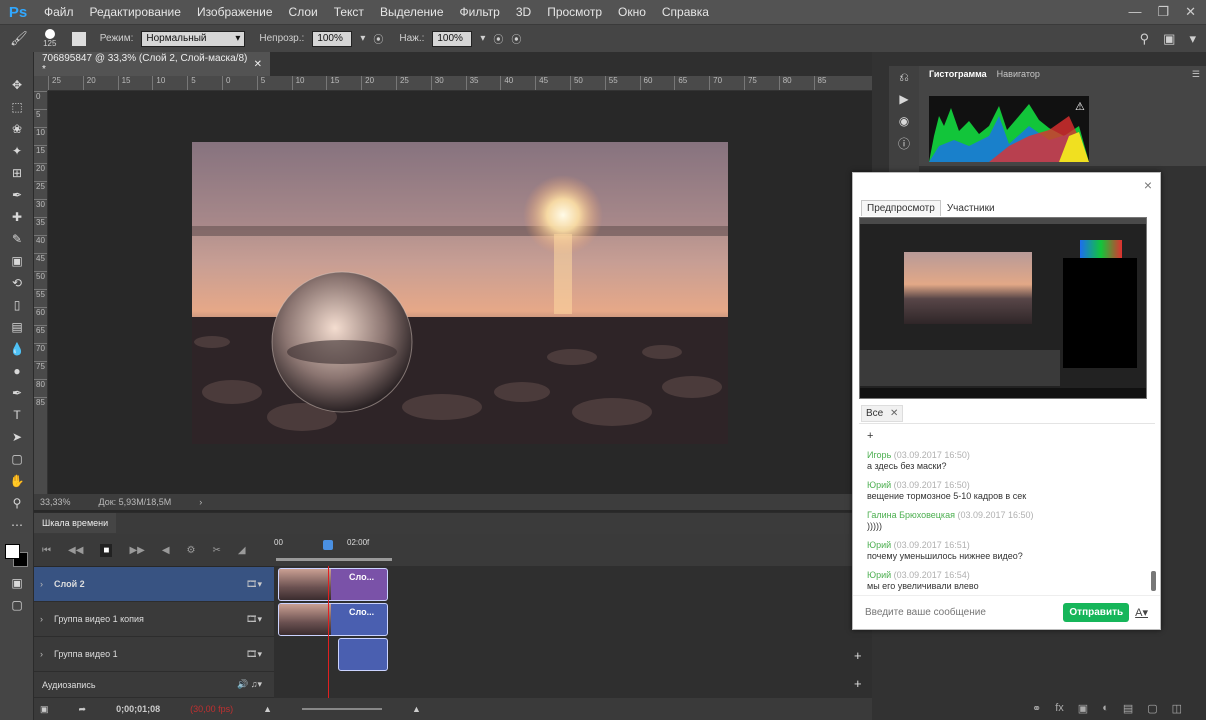 This screenshot has height=720, width=1206. Describe the element at coordinates (235, 12) in the screenshot. I see `menu-image: Изображение` at that location.